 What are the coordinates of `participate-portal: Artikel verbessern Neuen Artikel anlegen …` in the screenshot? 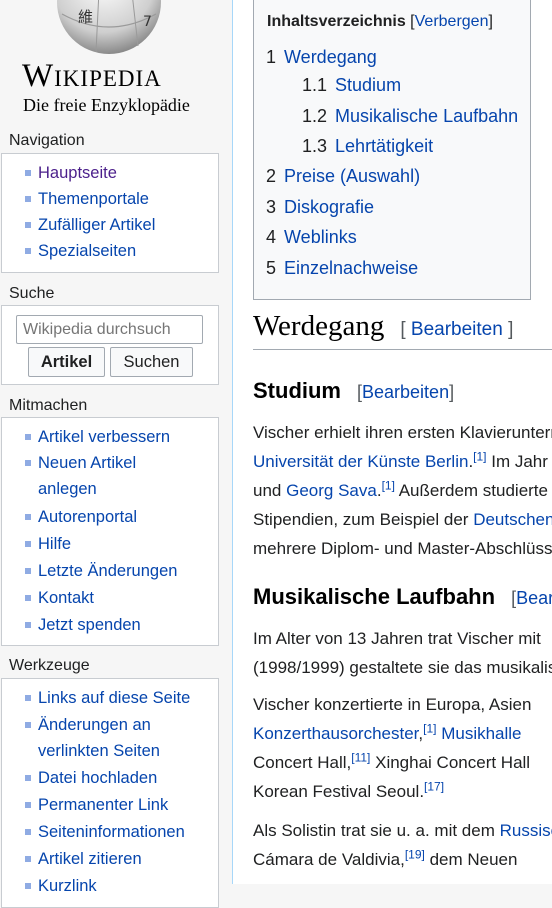 It's located at (110, 531).